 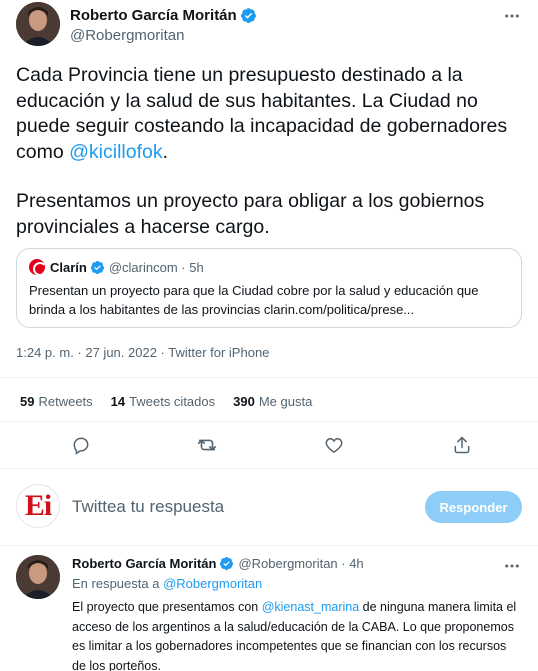 I want to click on reply-composer: Ei Twittea tu respuesta Responder, so click(x=269, y=508).